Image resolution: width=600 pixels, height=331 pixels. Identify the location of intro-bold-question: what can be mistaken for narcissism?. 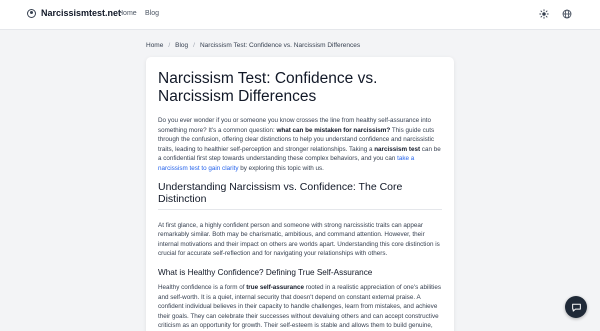
(333, 130).